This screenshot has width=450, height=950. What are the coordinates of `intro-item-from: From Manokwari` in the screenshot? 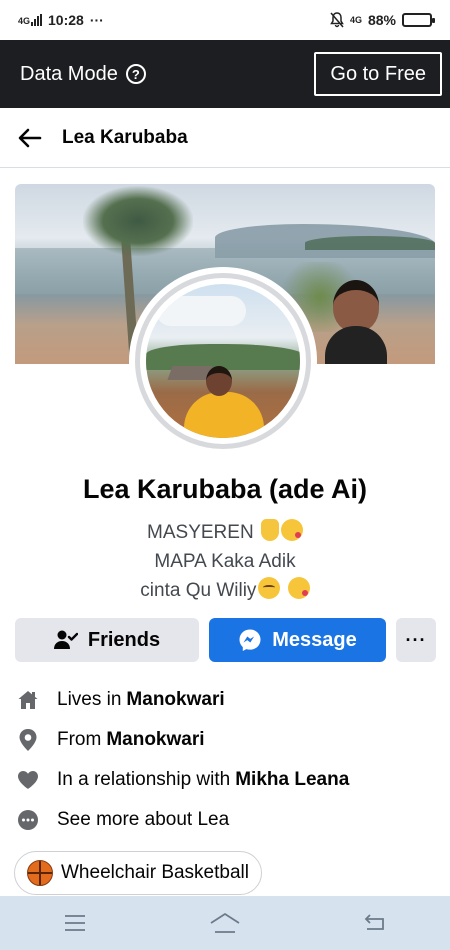 It's located at (225, 740).